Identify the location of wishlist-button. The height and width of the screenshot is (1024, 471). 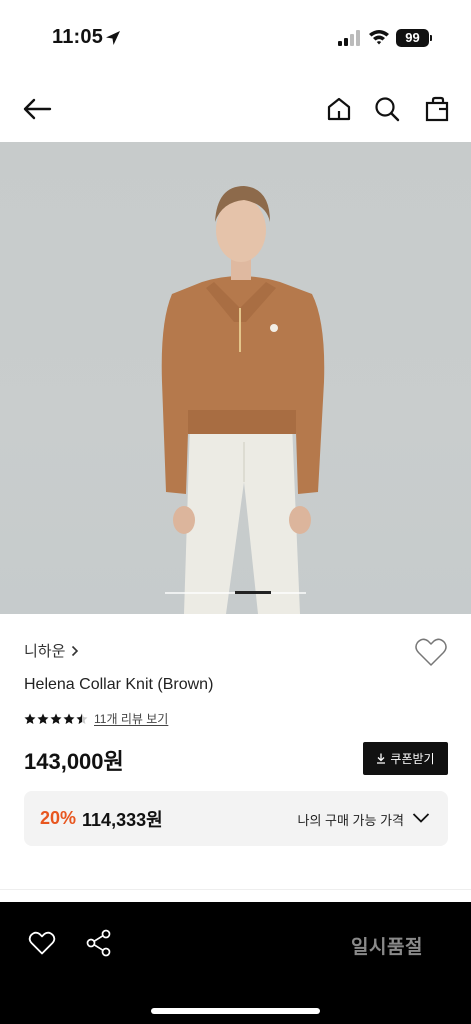
(431, 652).